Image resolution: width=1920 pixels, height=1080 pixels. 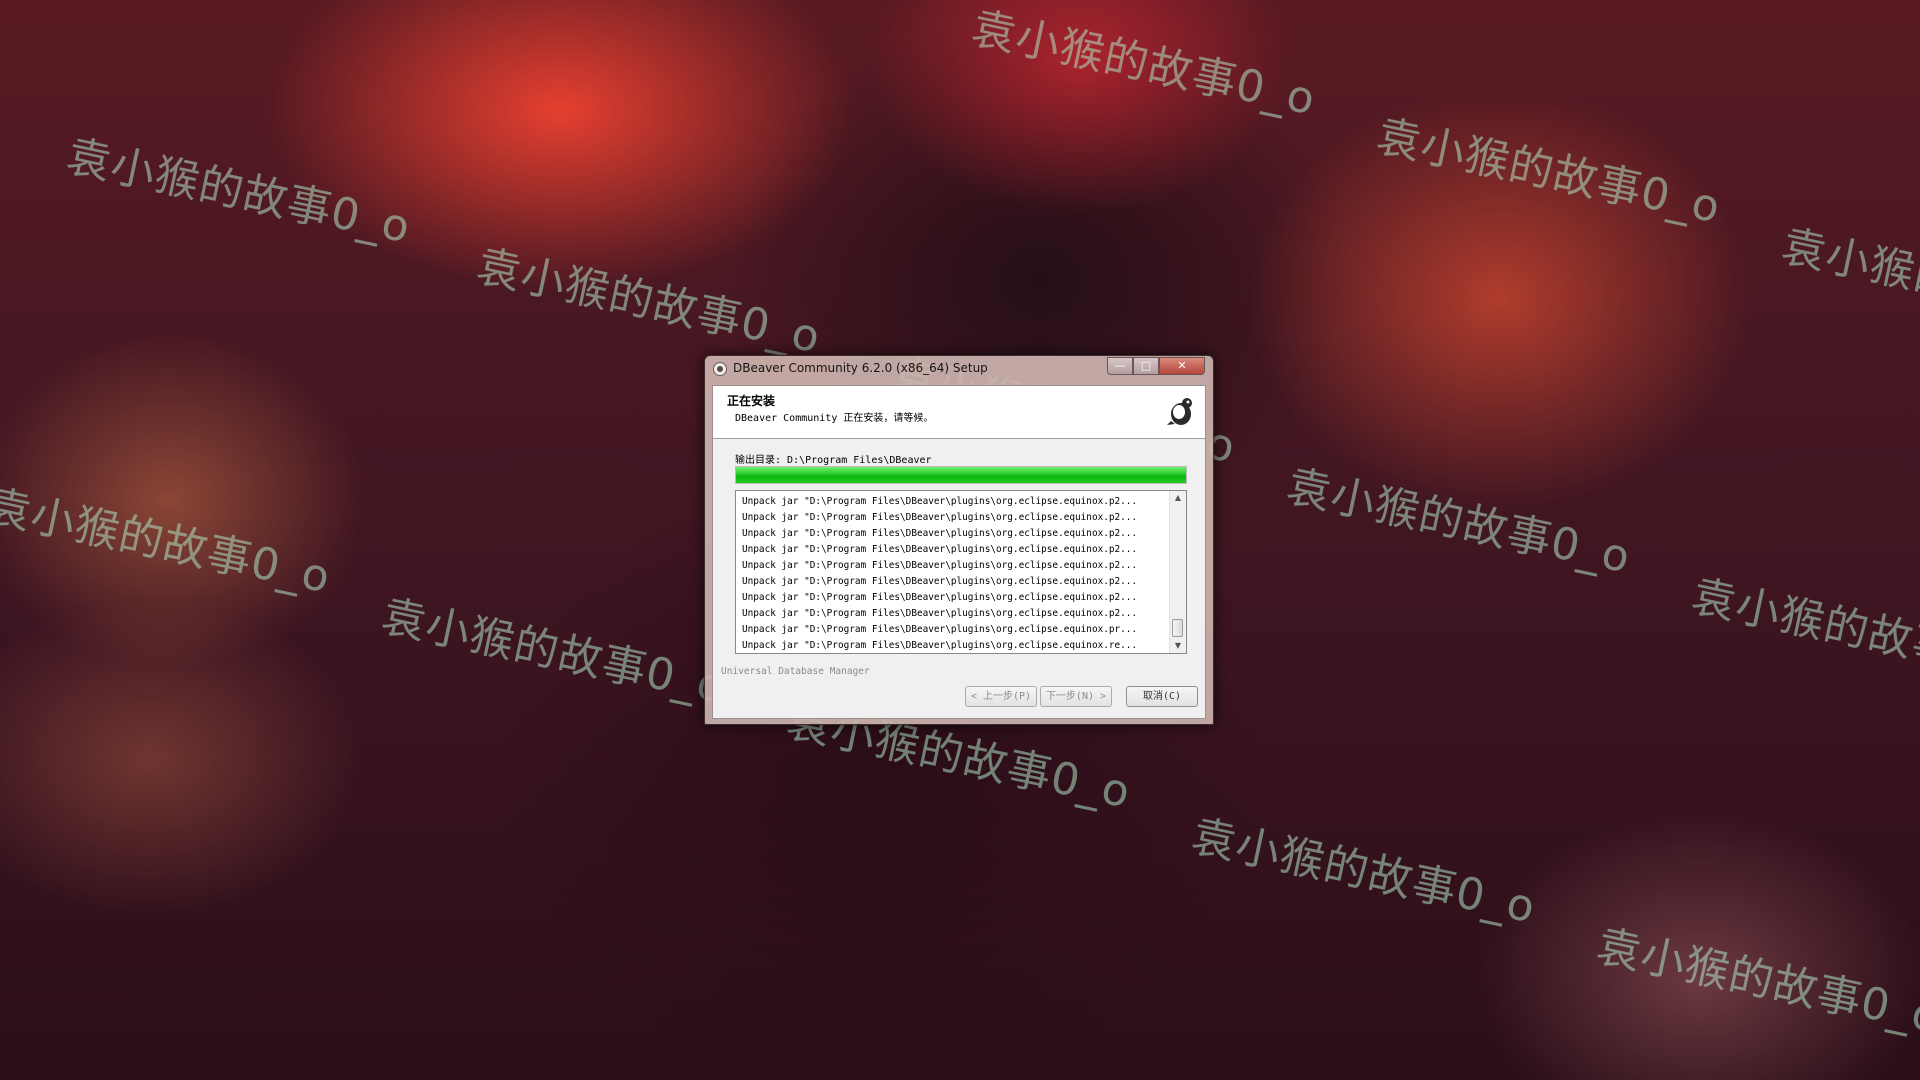 What do you see at coordinates (834, 418) in the screenshot?
I see `page-subtitle: DBeaver Community 正在安装，请等候。` at bounding box center [834, 418].